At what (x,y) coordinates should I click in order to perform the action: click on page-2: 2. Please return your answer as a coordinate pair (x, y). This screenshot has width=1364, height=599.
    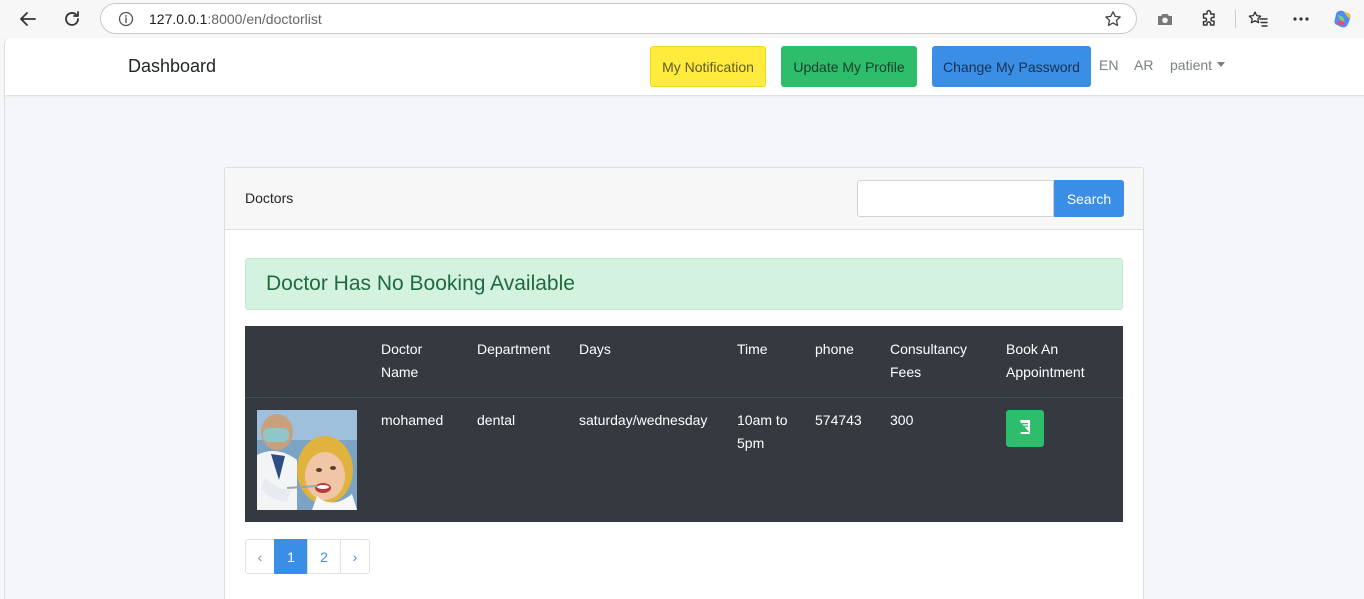
    Looking at the image, I should click on (324, 556).